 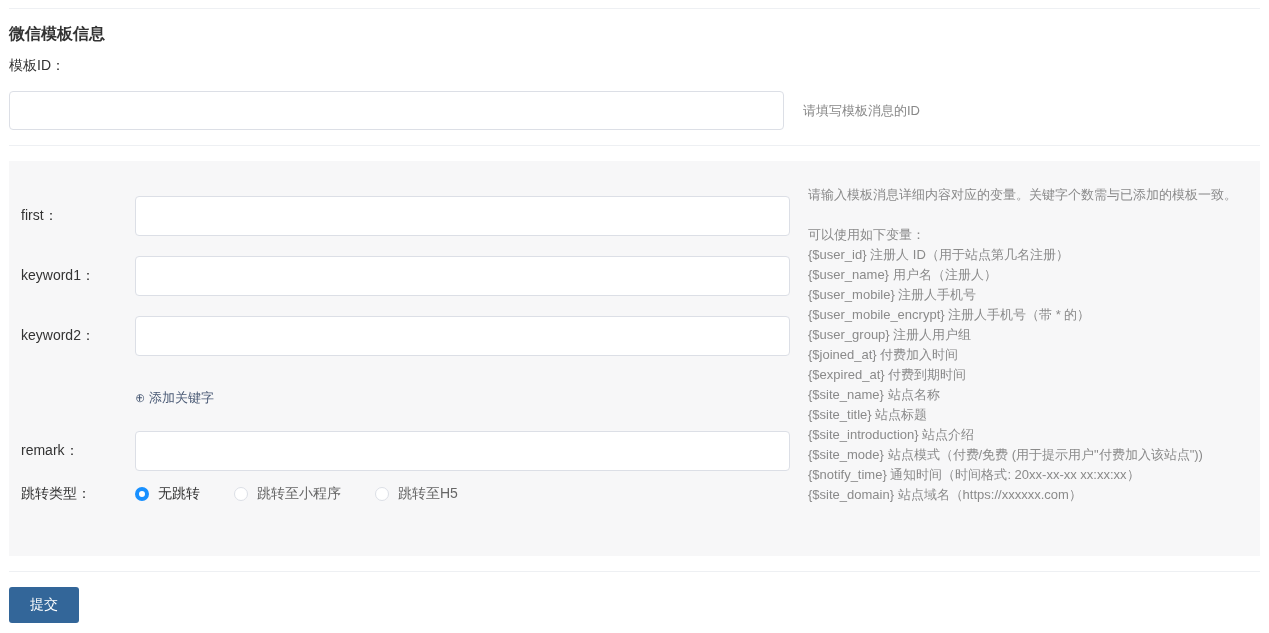 What do you see at coordinates (867, 235) in the screenshot?
I see `help-text: 可以使用如下变量：` at bounding box center [867, 235].